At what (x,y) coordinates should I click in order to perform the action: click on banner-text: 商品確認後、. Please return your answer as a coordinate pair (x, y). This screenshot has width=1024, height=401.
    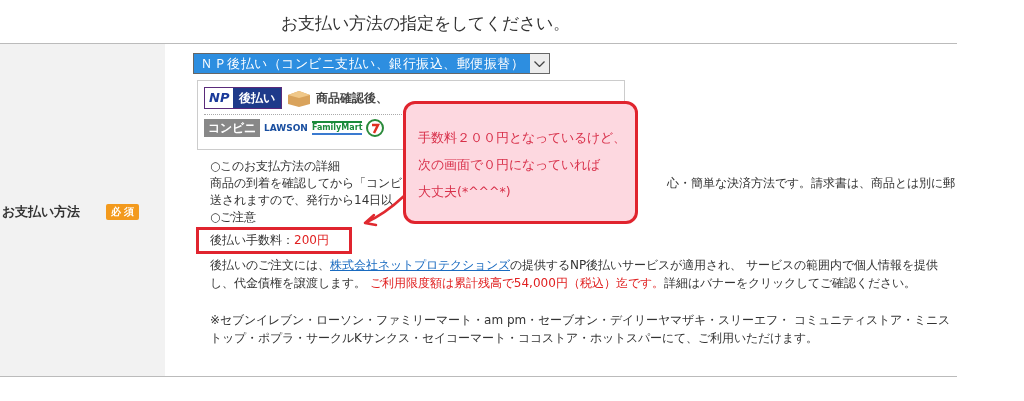
    Looking at the image, I should click on (352, 98).